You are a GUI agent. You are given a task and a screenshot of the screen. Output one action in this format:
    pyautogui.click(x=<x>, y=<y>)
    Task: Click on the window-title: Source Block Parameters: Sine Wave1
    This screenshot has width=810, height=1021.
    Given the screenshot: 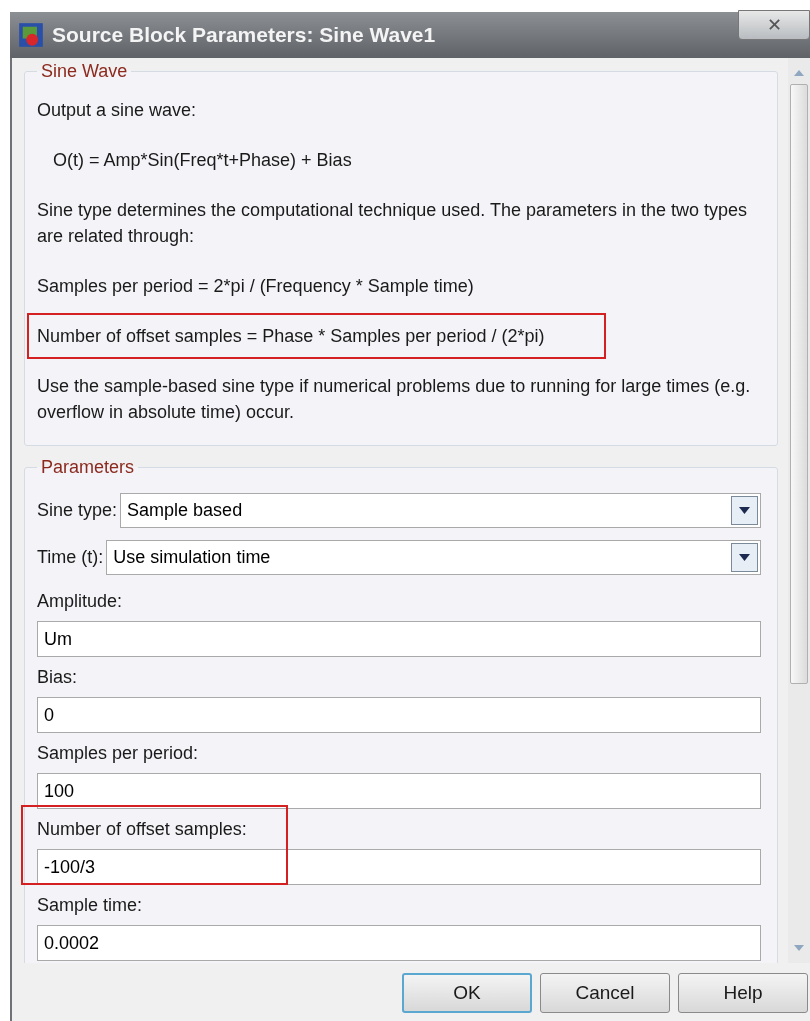 What is the action you would take?
    pyautogui.click(x=244, y=35)
    